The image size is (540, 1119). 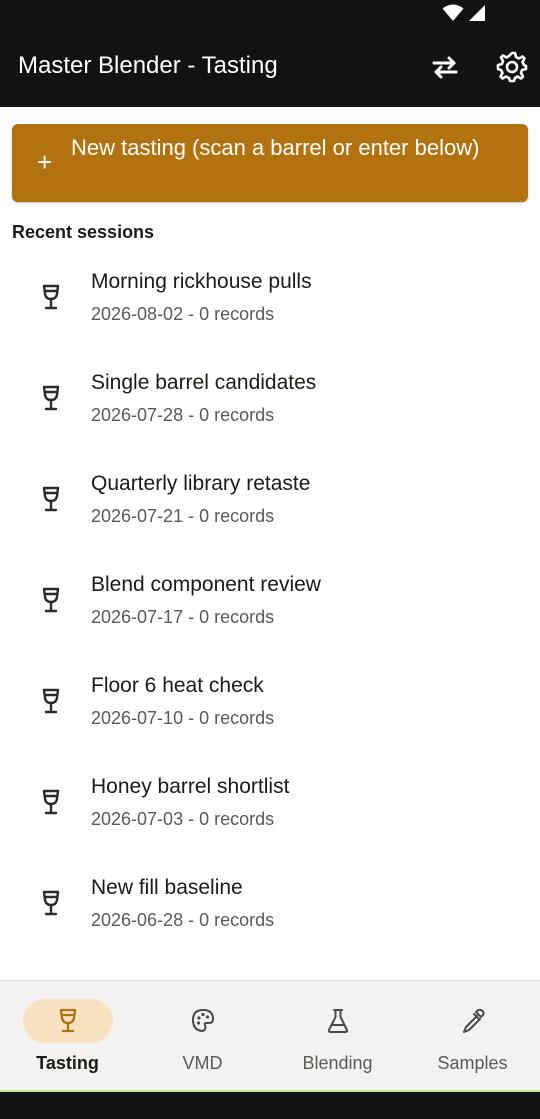 What do you see at coordinates (148, 65) in the screenshot?
I see `page-title: Master Blender - Tasting` at bounding box center [148, 65].